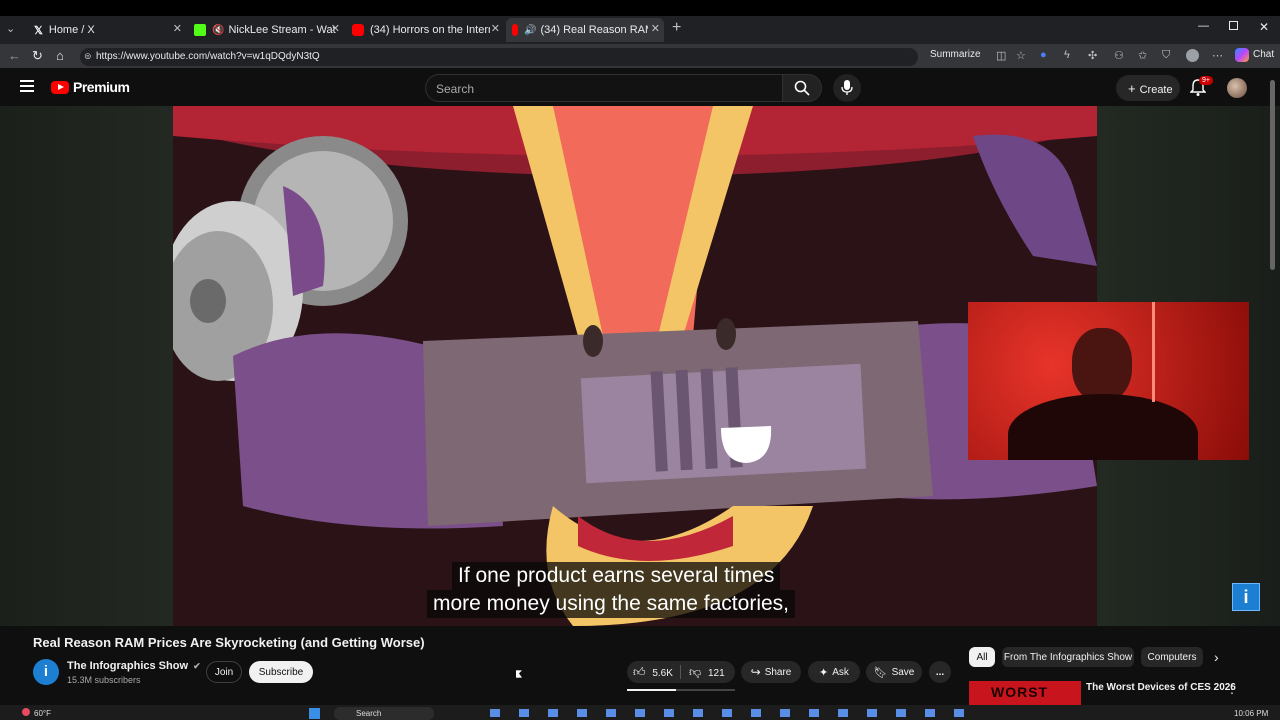 The image size is (1280, 720). What do you see at coordinates (955, 54) in the screenshot?
I see `summarize-button: Summarize` at bounding box center [955, 54].